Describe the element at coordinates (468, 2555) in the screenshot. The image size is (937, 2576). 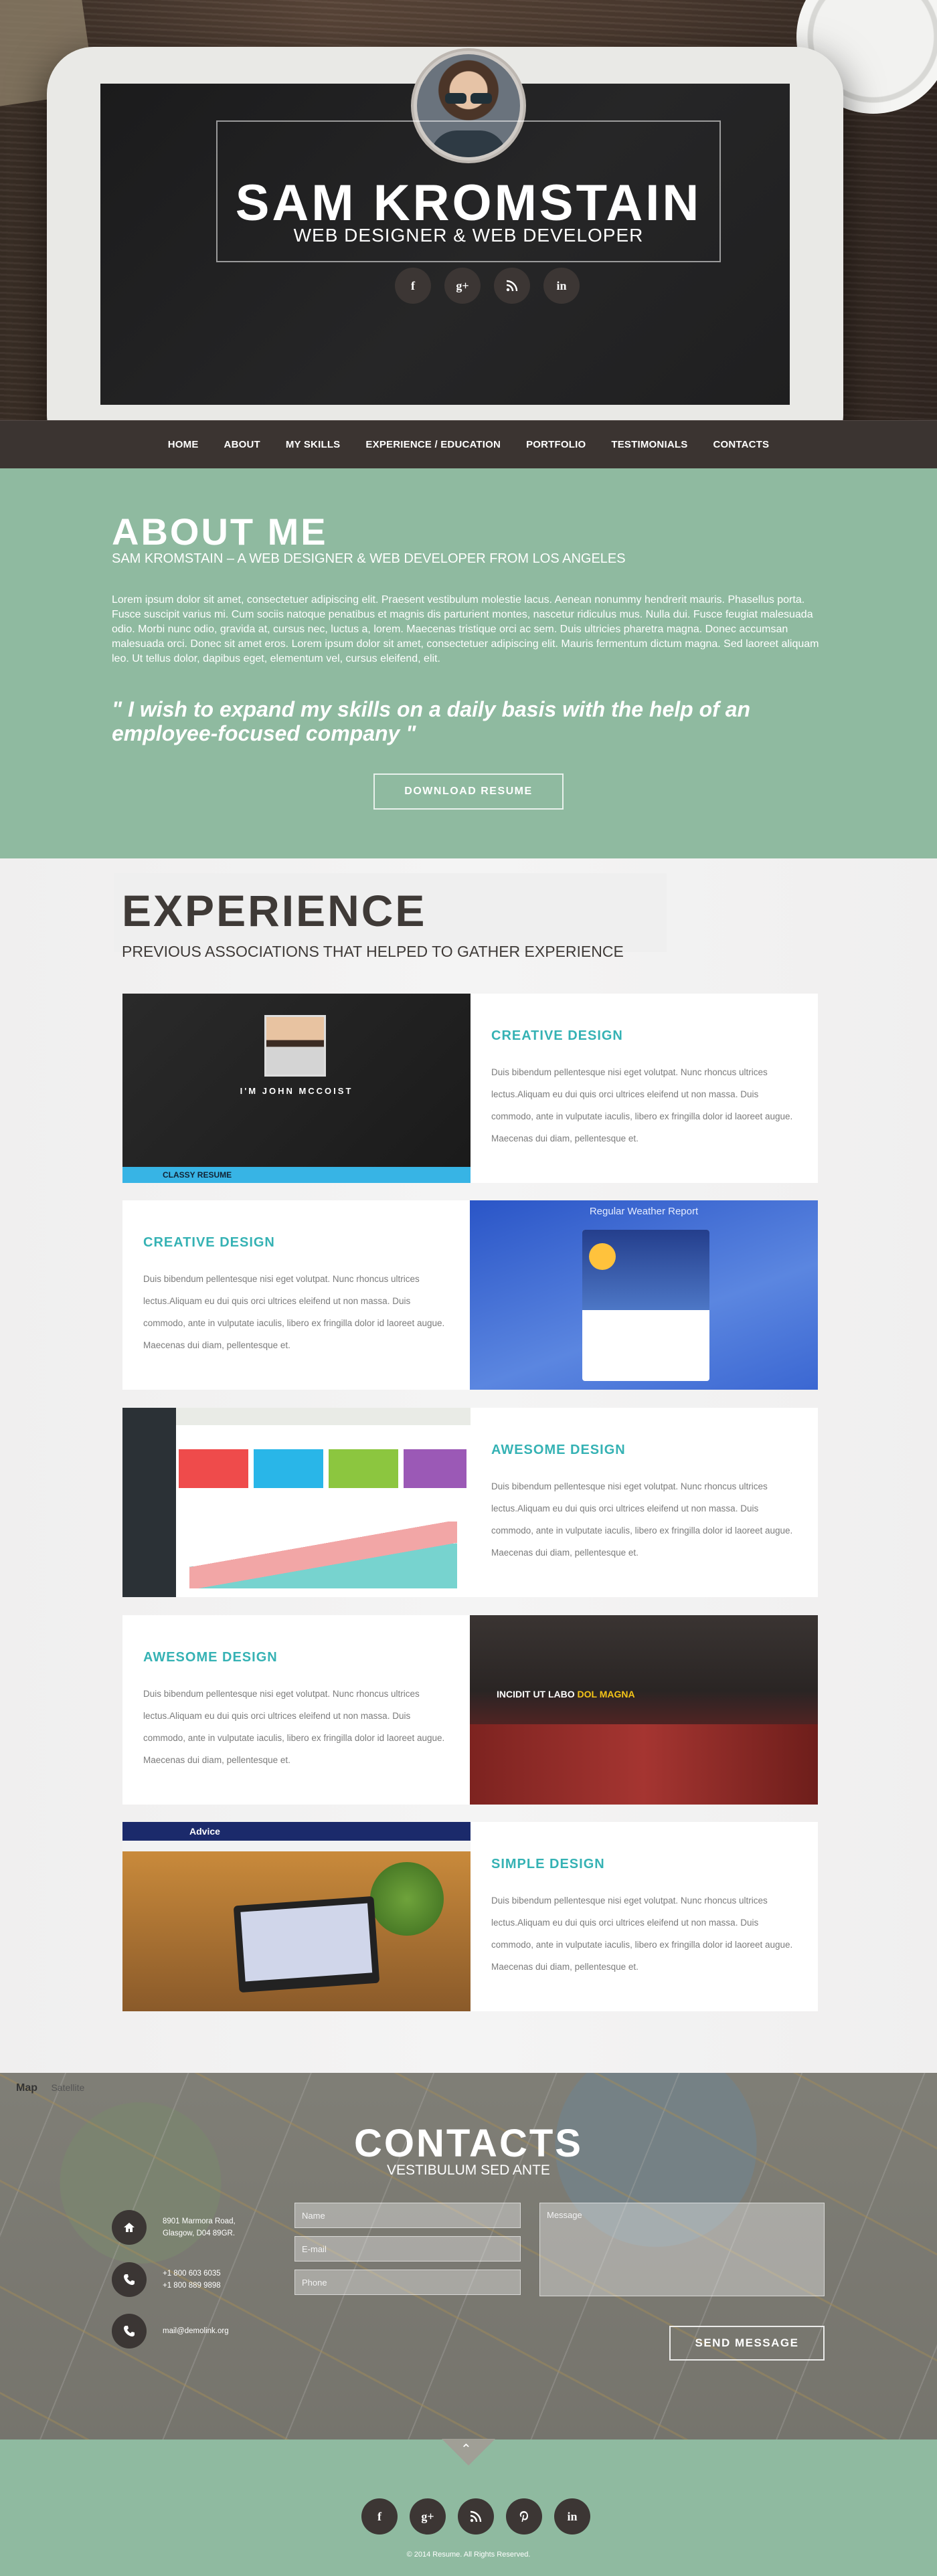
I see `copyright: © 2014 Resume. All Rights Reserved.` at that location.